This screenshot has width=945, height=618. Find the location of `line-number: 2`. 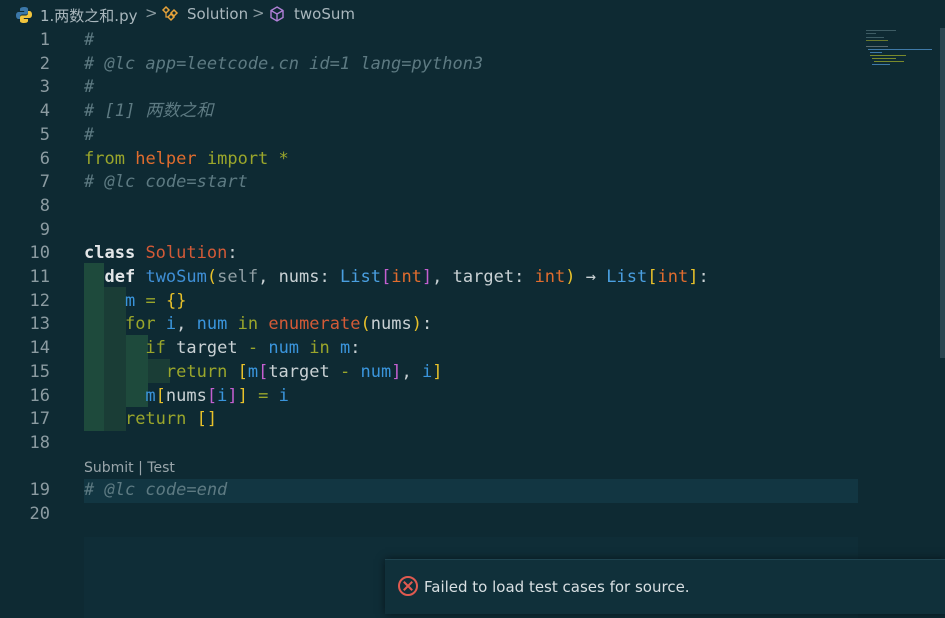

line-number: 2 is located at coordinates (44, 63).